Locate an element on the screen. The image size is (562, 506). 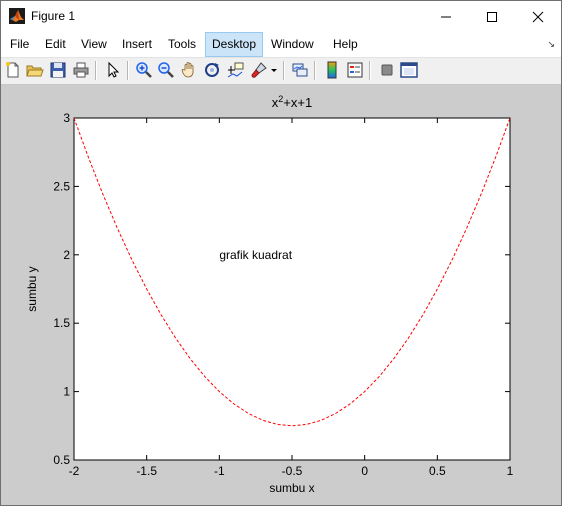
maximize-icon is located at coordinates (492, 16).